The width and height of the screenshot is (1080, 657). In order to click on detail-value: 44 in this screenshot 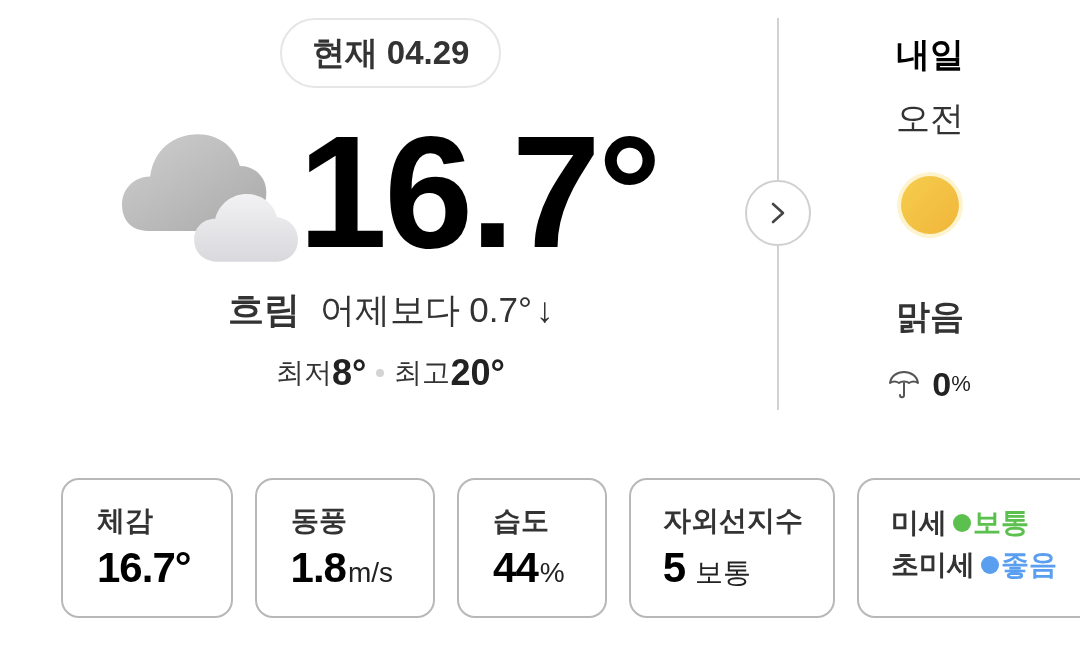, I will do `click(515, 568)`.